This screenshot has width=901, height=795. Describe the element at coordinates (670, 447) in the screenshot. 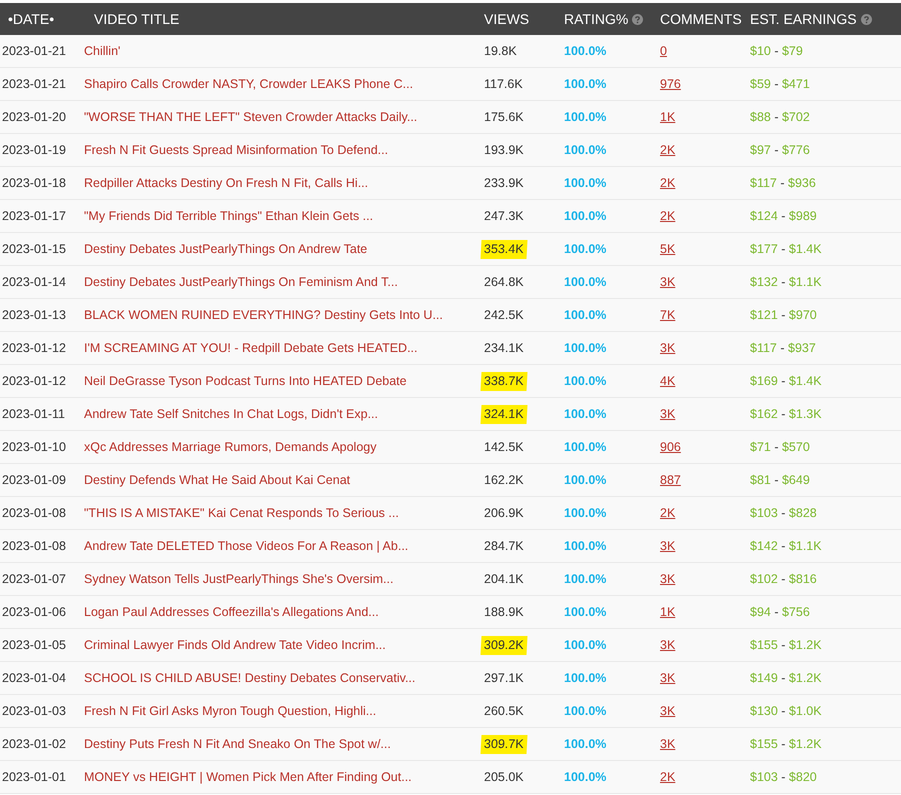

I see `comments-link: 906` at that location.